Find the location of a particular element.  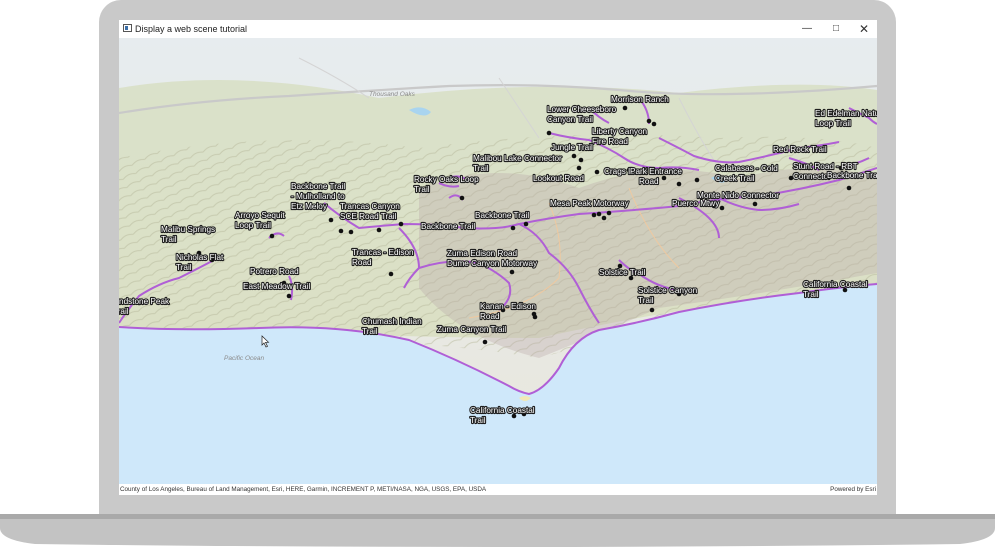

trail-label: Ed Edelman Nature is located at coordinates (846, 113).